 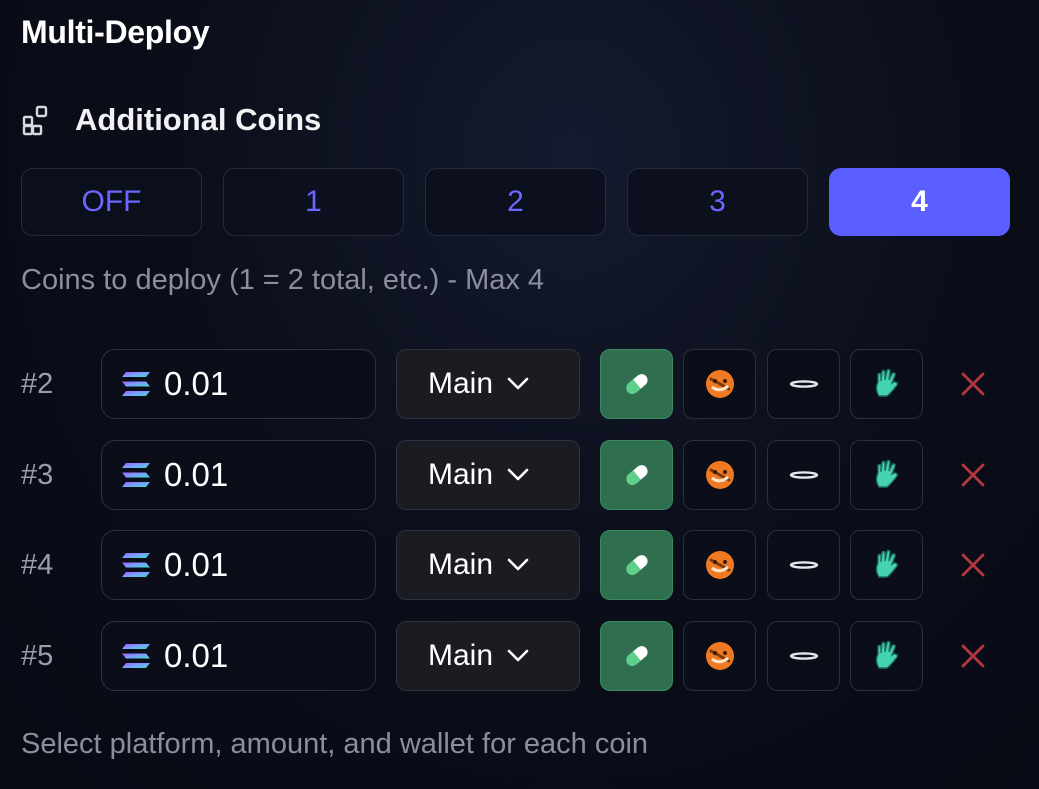 I want to click on count-option-3: 3, so click(x=717, y=202).